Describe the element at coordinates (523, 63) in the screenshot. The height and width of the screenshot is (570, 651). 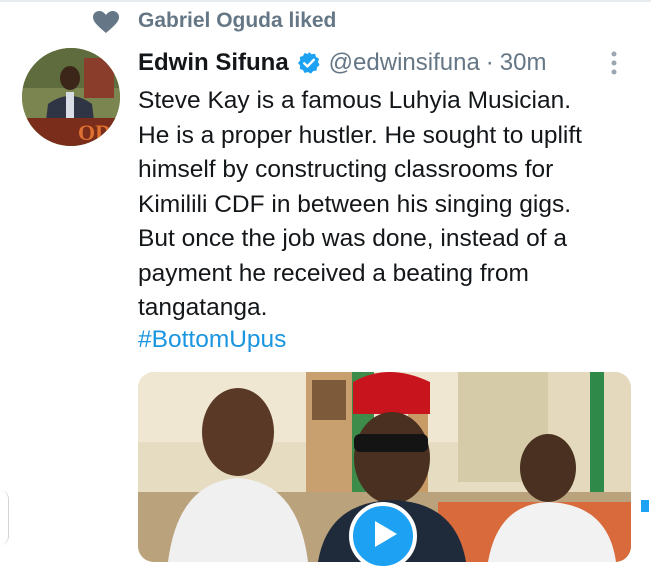
I see `timestamp: 30m` at that location.